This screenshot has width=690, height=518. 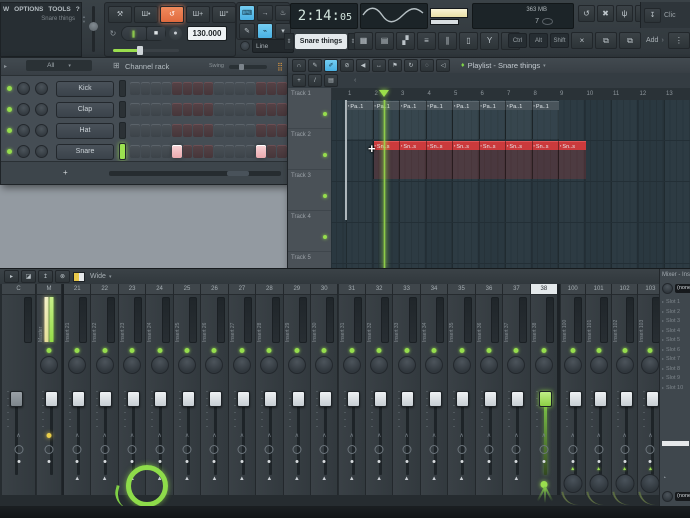 I want to click on mixer-strip-38: 38 Insert 38 ∧, so click(x=544, y=393).